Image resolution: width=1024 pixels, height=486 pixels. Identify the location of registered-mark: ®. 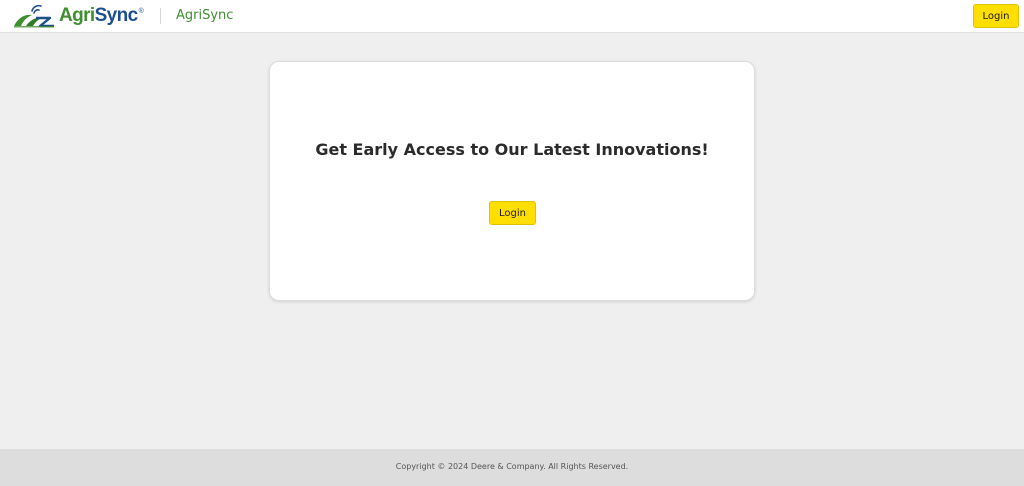
(141, 11).